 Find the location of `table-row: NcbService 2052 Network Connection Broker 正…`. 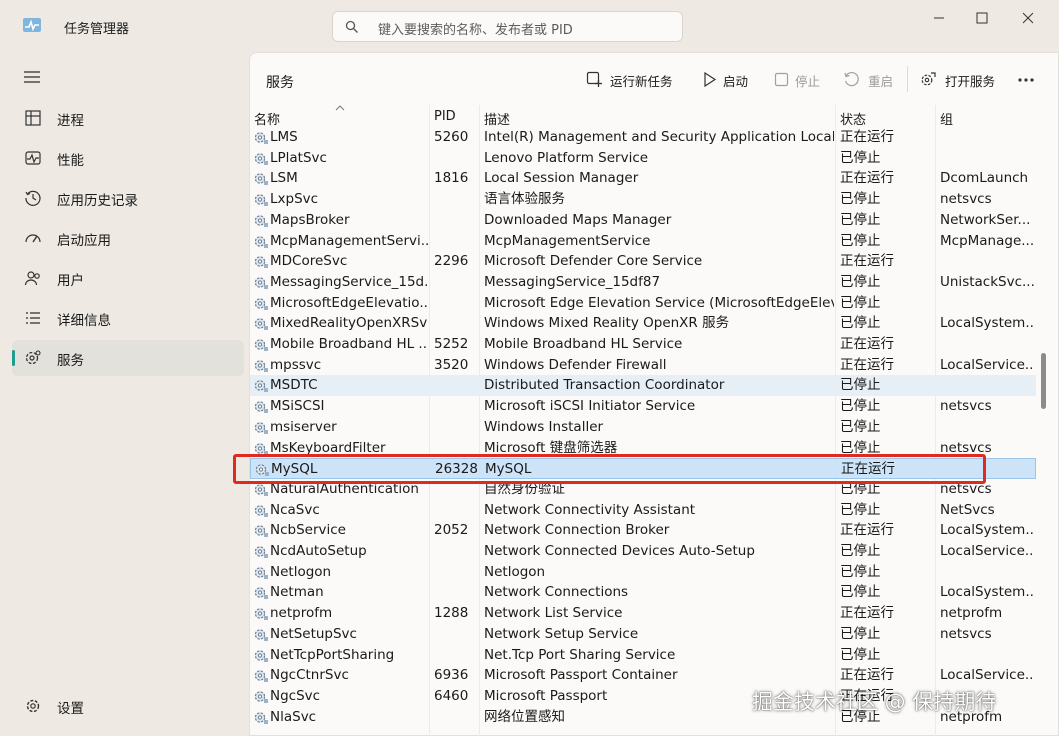

table-row: NcbService 2052 Network Connection Broker 正… is located at coordinates (643, 530).